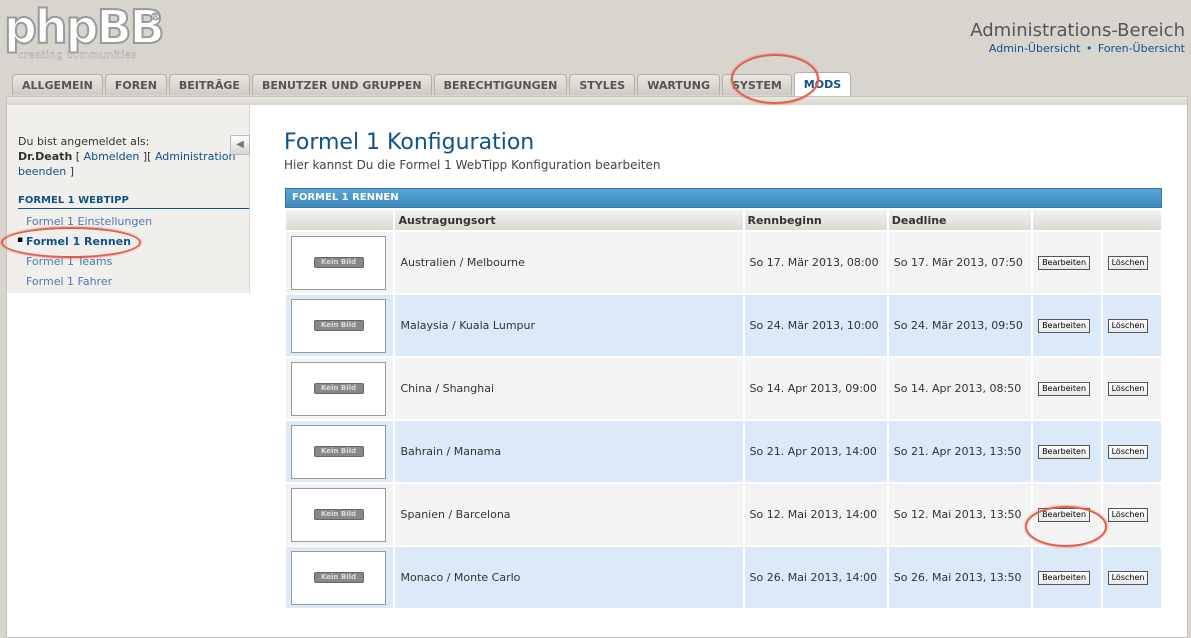 The height and width of the screenshot is (638, 1191). What do you see at coordinates (569, 220) in the screenshot?
I see `column-header-location: Austragungsort` at bounding box center [569, 220].